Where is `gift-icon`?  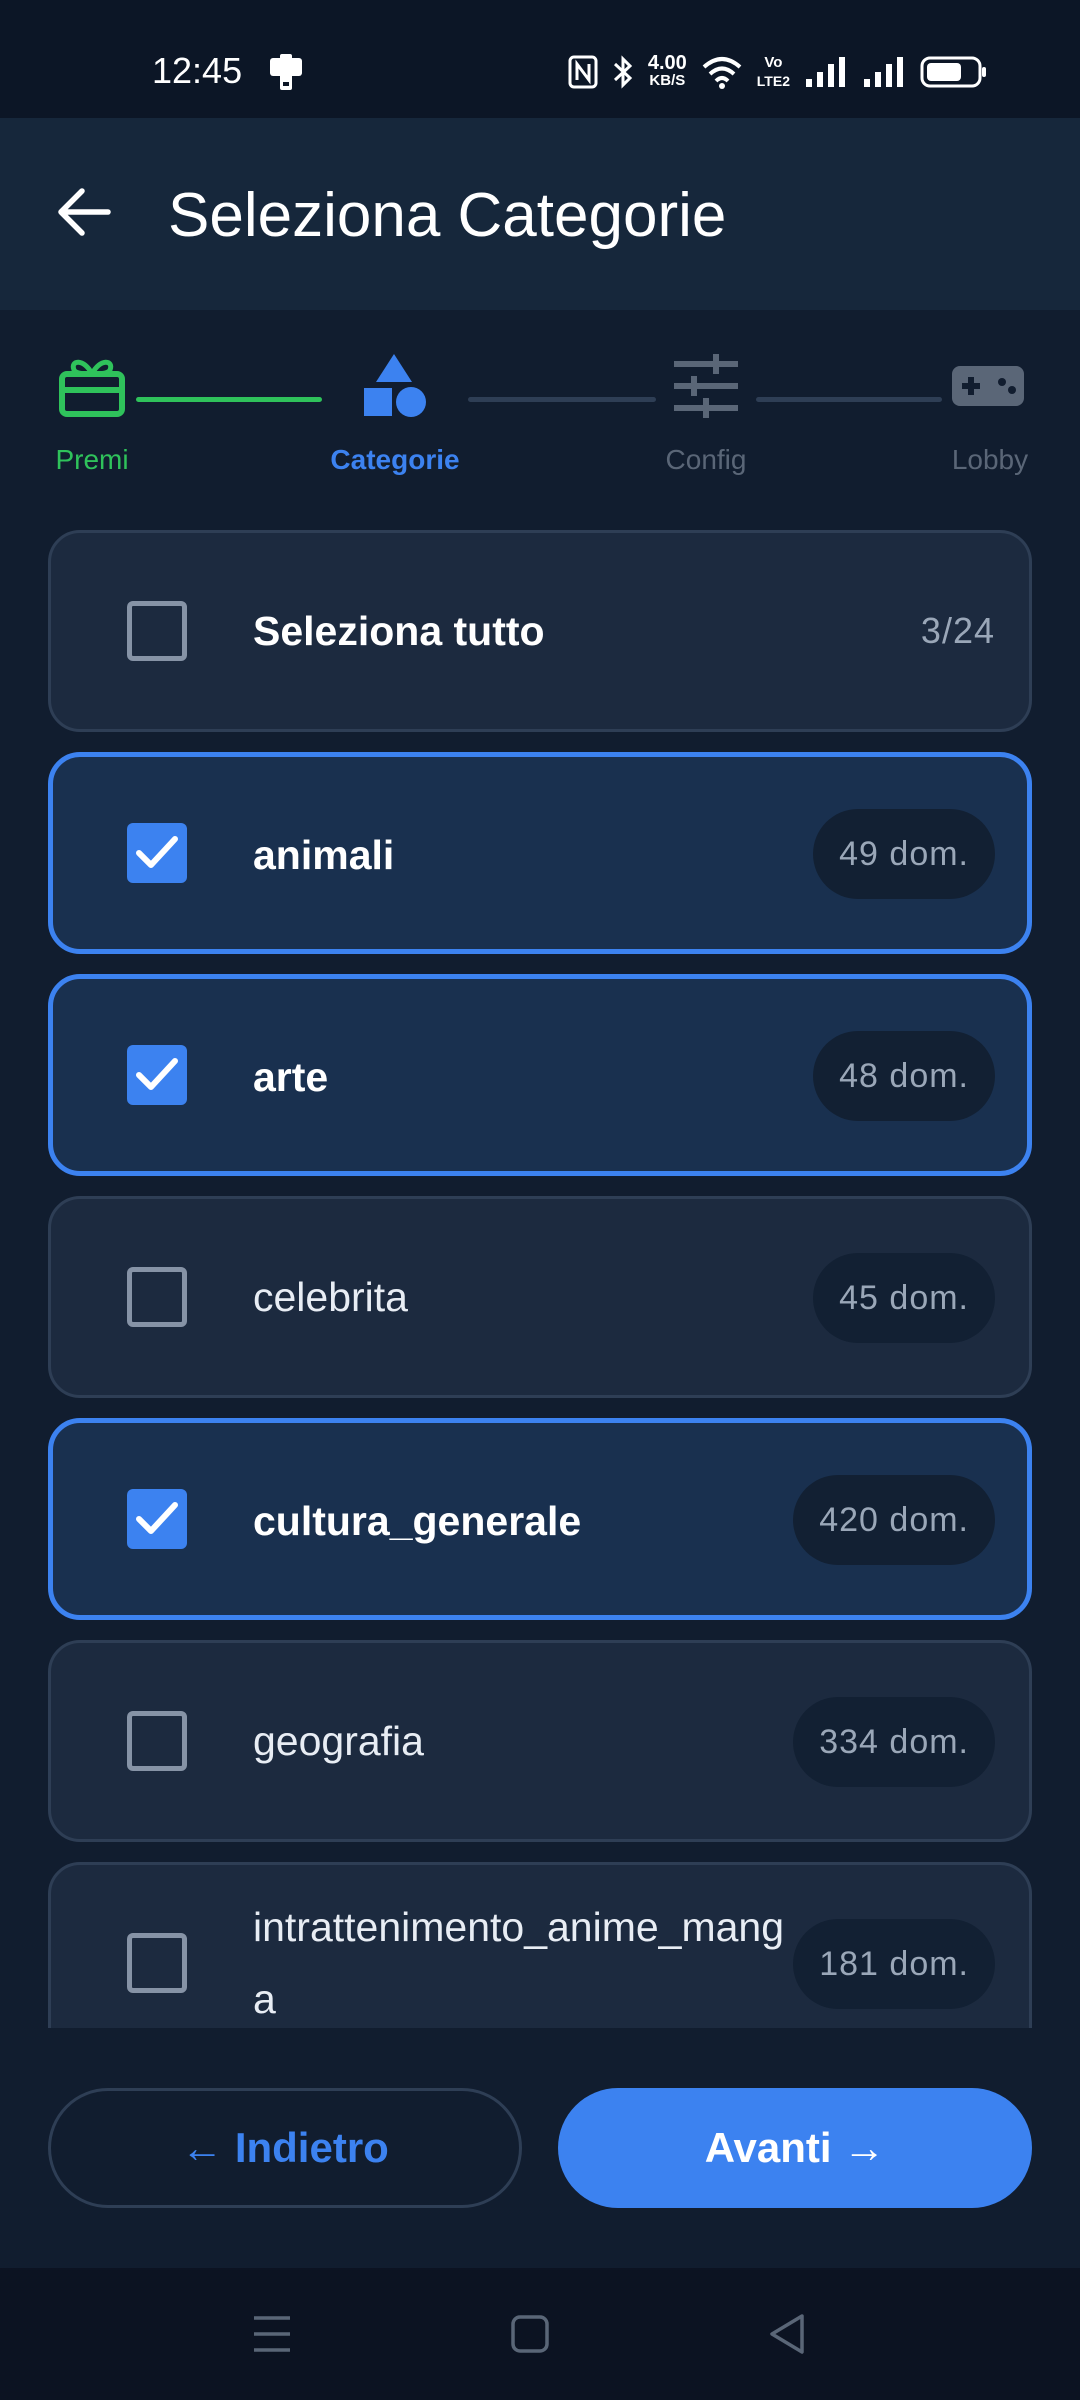
gift-icon is located at coordinates (92, 388).